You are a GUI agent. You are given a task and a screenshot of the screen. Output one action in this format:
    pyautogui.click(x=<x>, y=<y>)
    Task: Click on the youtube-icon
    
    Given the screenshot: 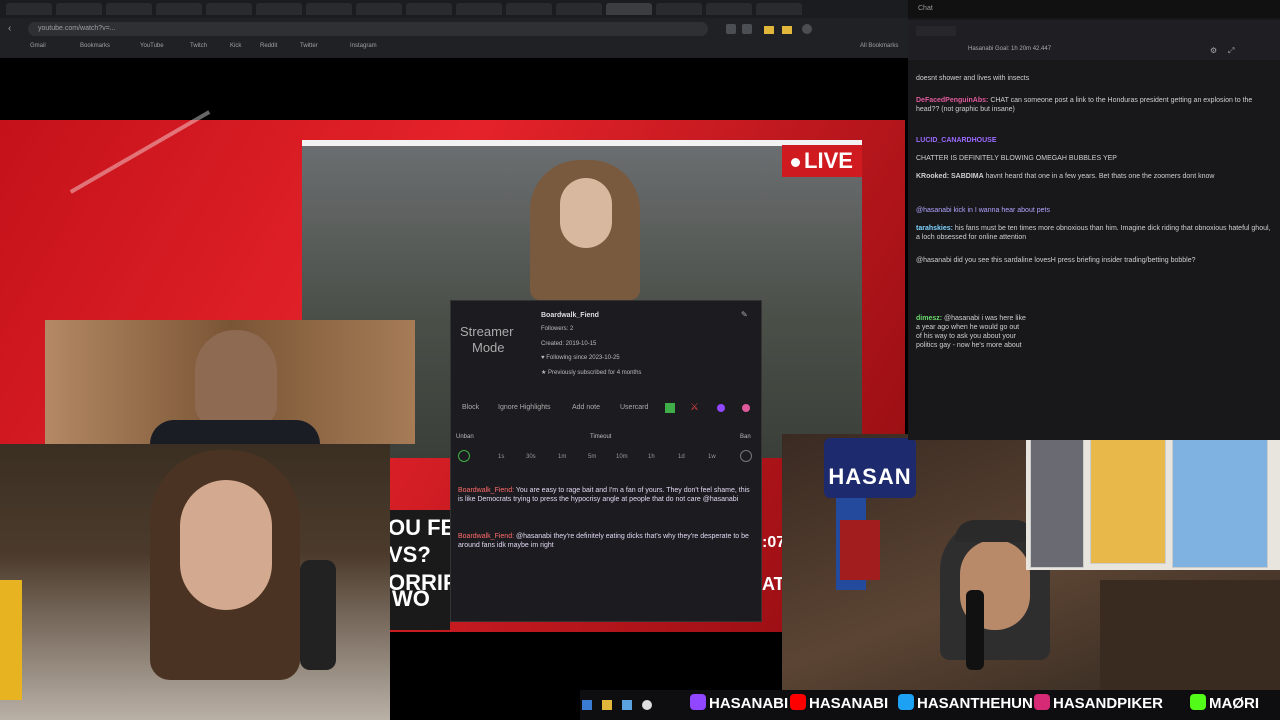 What is the action you would take?
    pyautogui.click(x=798, y=702)
    